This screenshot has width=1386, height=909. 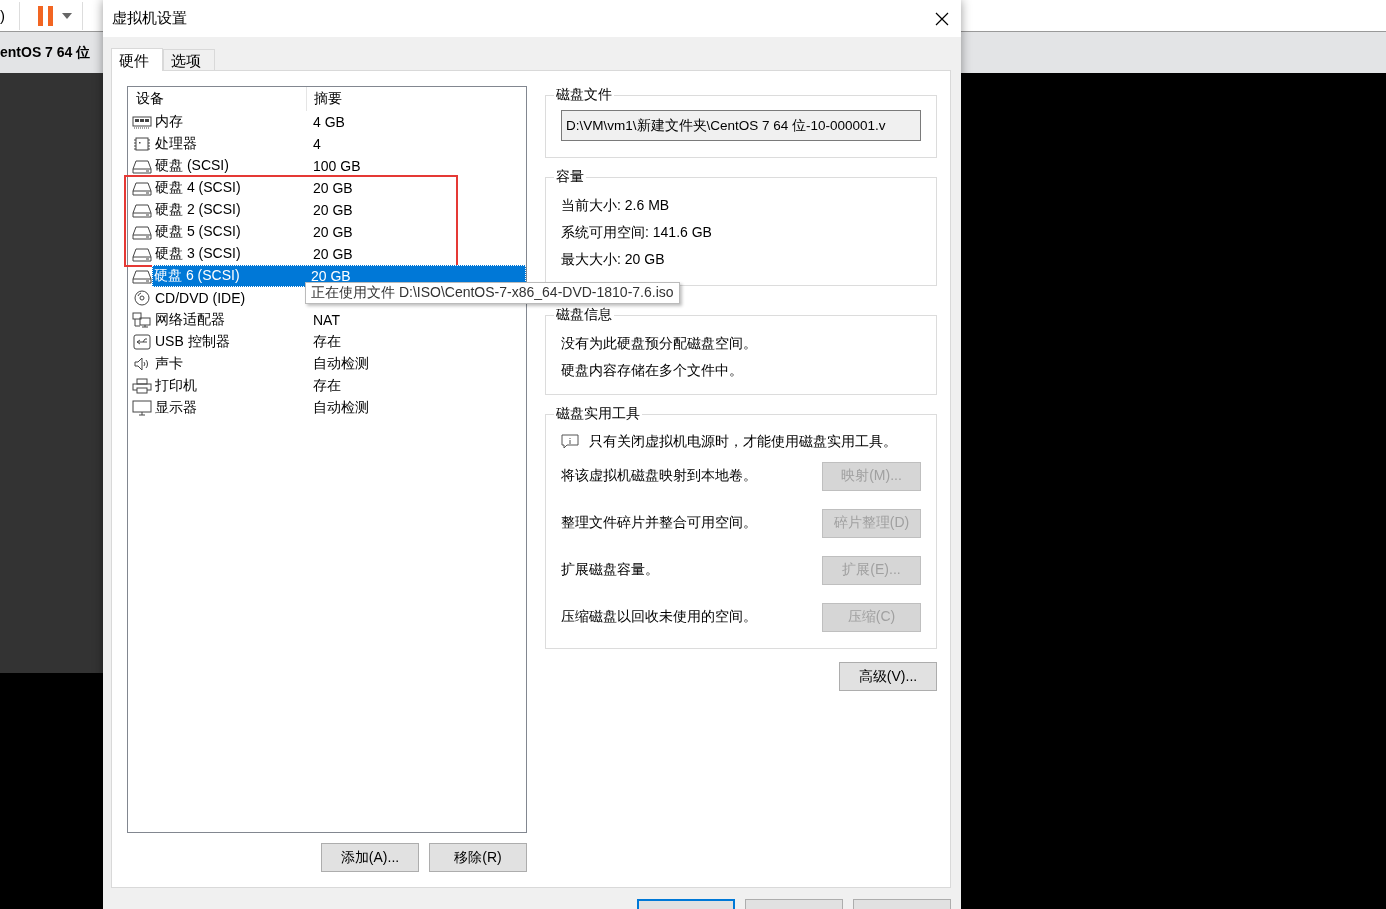 I want to click on device-name: CD/DVD (IDE), so click(x=200, y=298).